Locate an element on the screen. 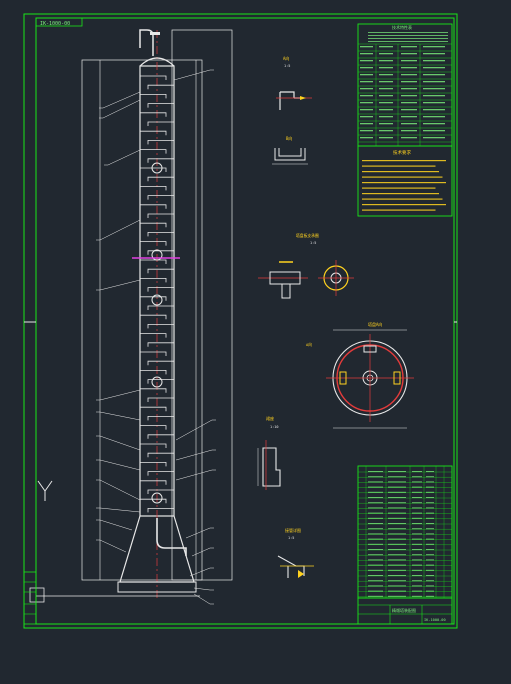  detail-plan-view: 塔盘A向 A向 is located at coordinates (360, 375).